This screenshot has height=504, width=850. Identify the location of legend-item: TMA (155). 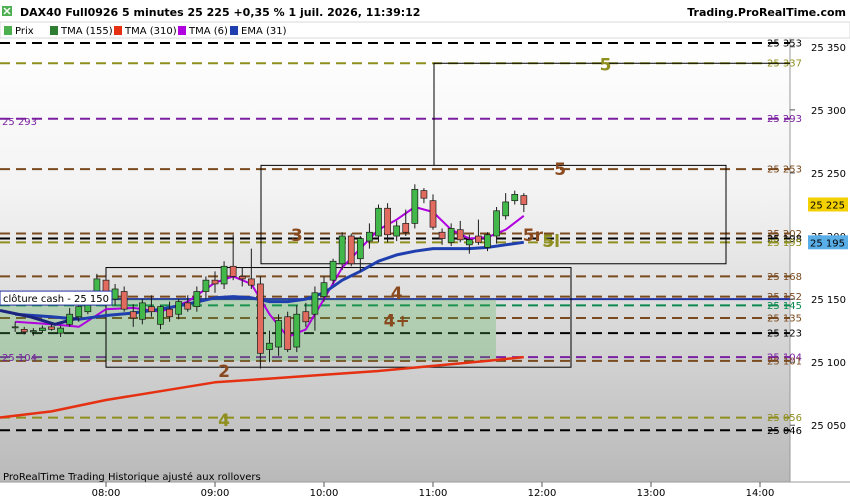
(86, 31).